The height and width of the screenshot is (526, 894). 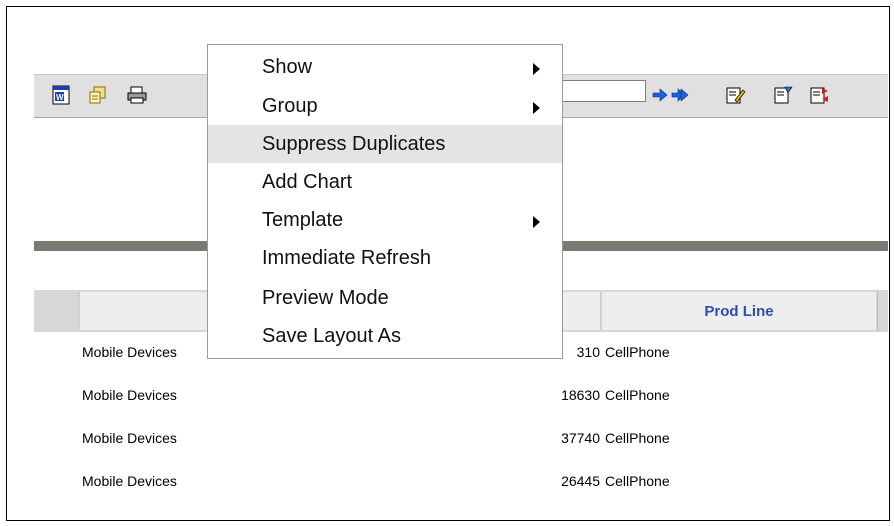 What do you see at coordinates (354, 144) in the screenshot?
I see `menu-item-label: Suppress Duplicates` at bounding box center [354, 144].